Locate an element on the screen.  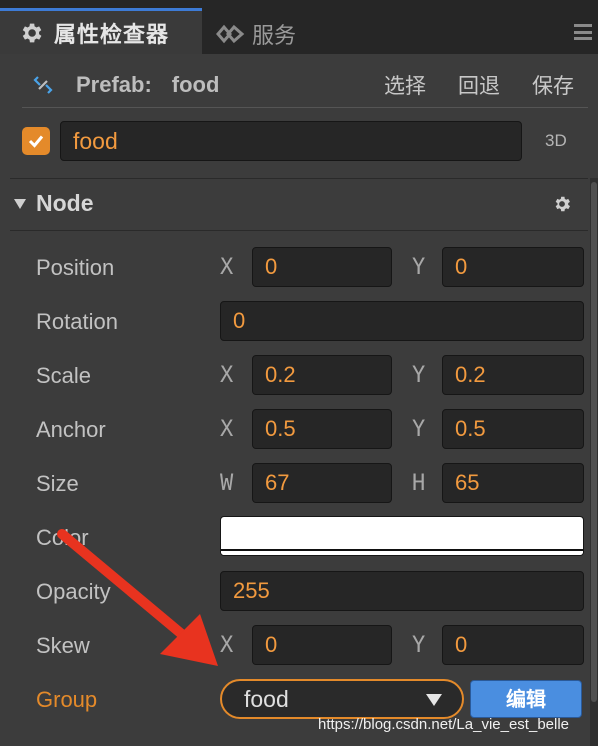
tab-services: 服务 is located at coordinates (255, 34).